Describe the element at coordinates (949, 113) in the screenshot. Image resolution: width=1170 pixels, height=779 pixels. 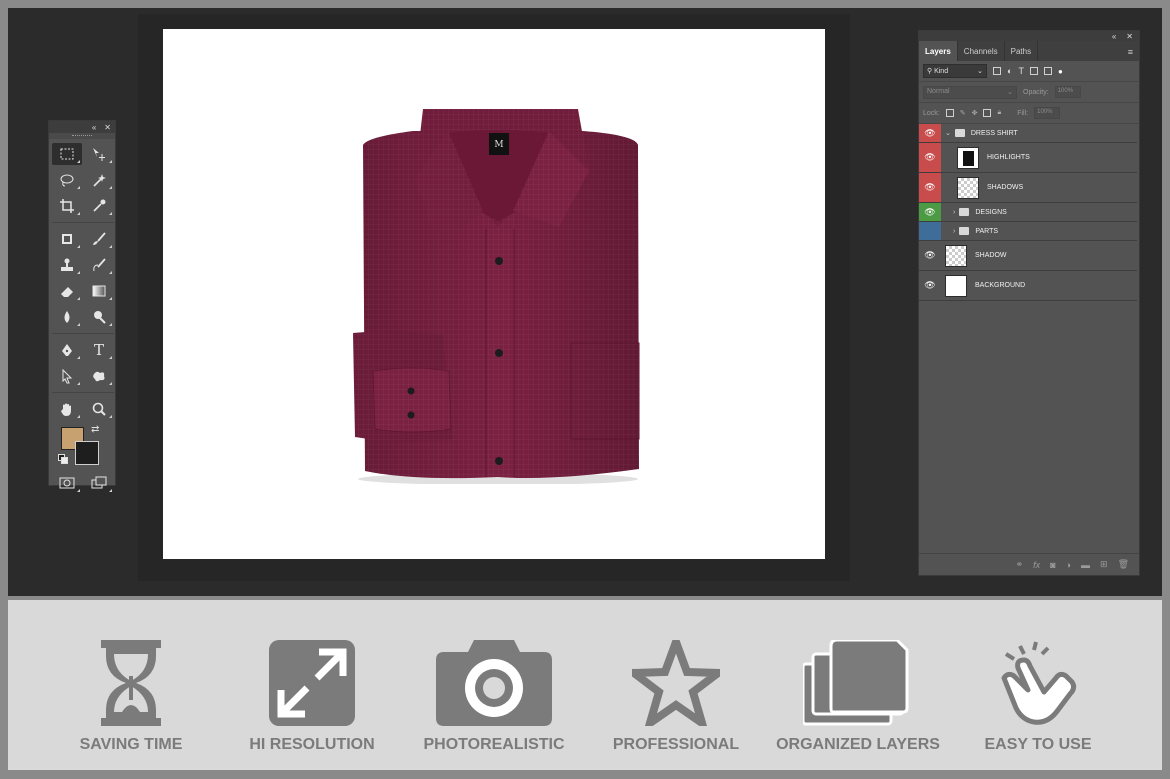
I see `lock-transparent-icon` at that location.